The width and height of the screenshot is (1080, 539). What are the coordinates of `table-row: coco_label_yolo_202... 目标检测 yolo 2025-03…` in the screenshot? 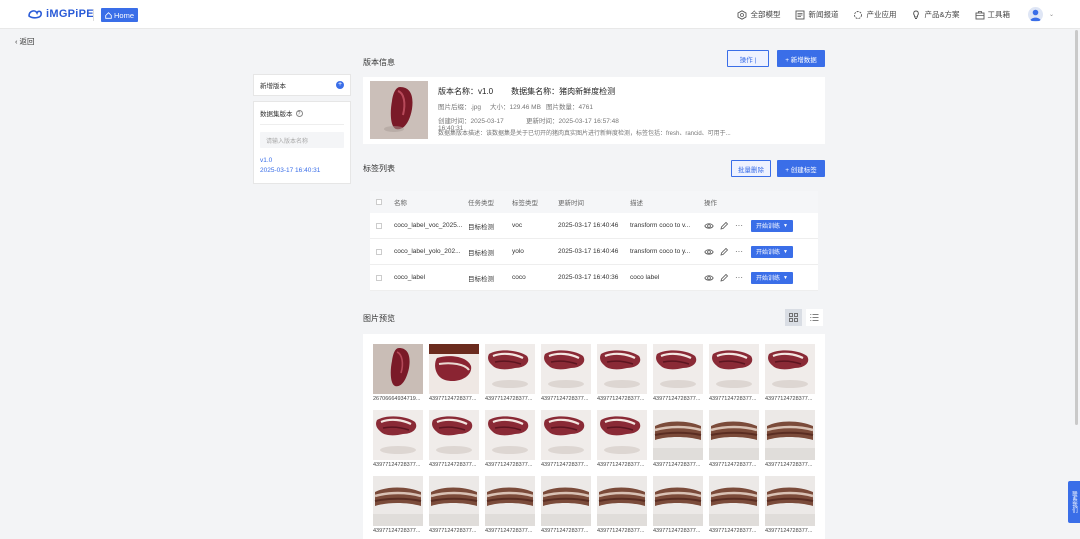 It's located at (594, 252).